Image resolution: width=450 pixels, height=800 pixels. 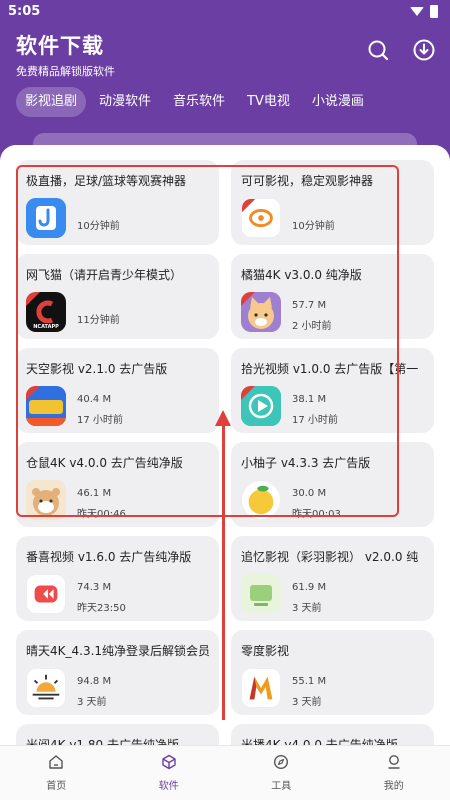 What do you see at coordinates (281, 786) in the screenshot?
I see `nav-label: 工具` at bounding box center [281, 786].